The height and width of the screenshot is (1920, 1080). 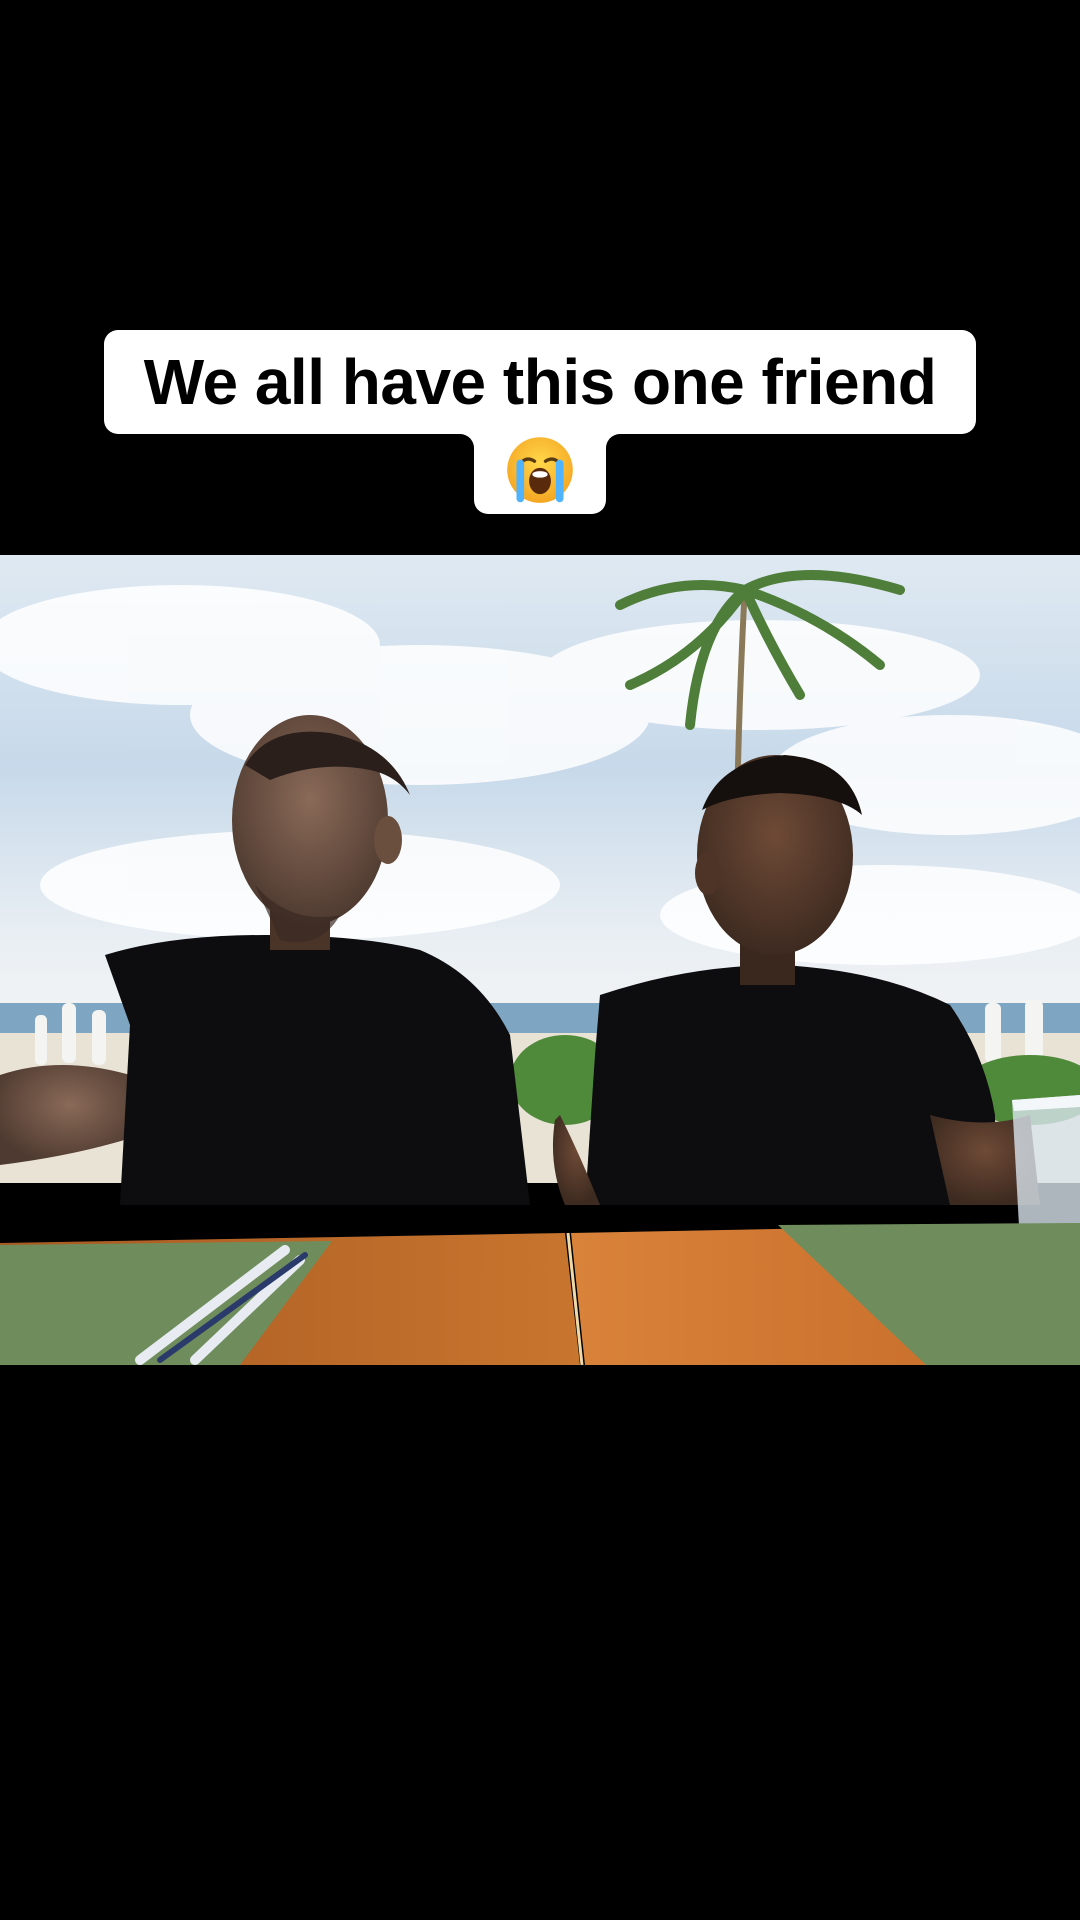 I want to click on table, so click(x=540, y=1294).